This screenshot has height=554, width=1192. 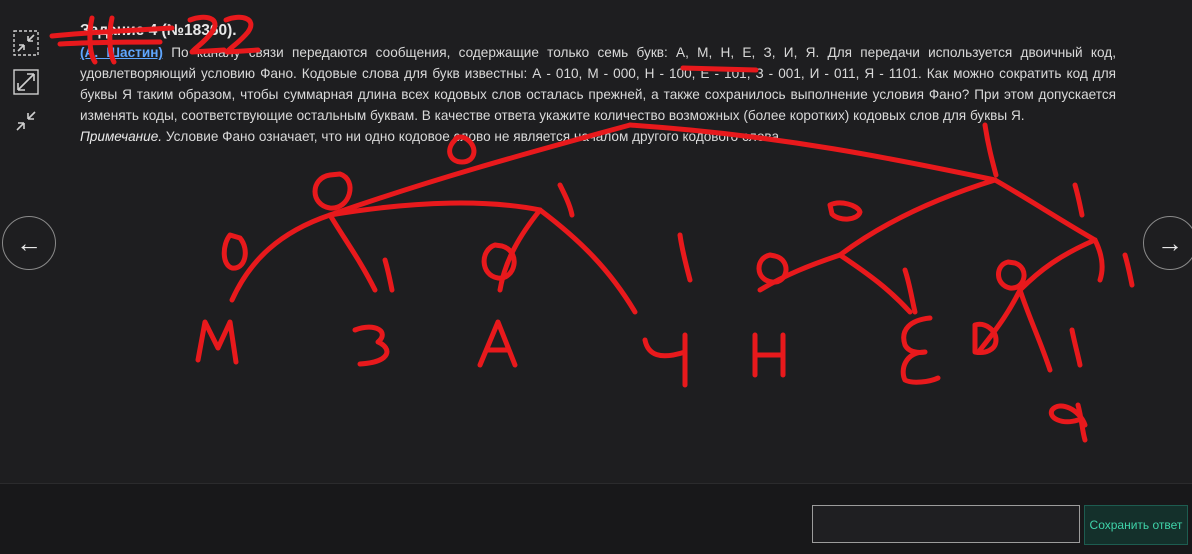 What do you see at coordinates (26, 82) in the screenshot?
I see `expand-icon` at bounding box center [26, 82].